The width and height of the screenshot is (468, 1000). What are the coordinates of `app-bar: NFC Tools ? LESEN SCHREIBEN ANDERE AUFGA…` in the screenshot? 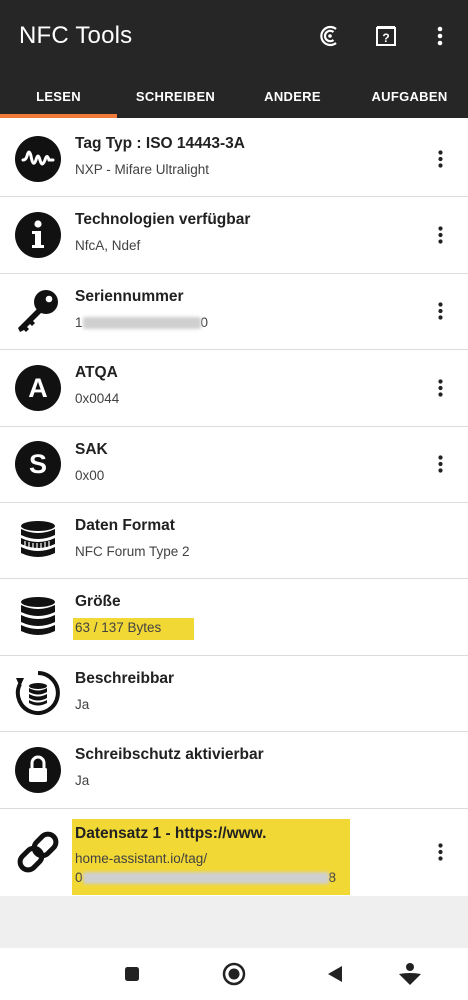 It's located at (234, 59).